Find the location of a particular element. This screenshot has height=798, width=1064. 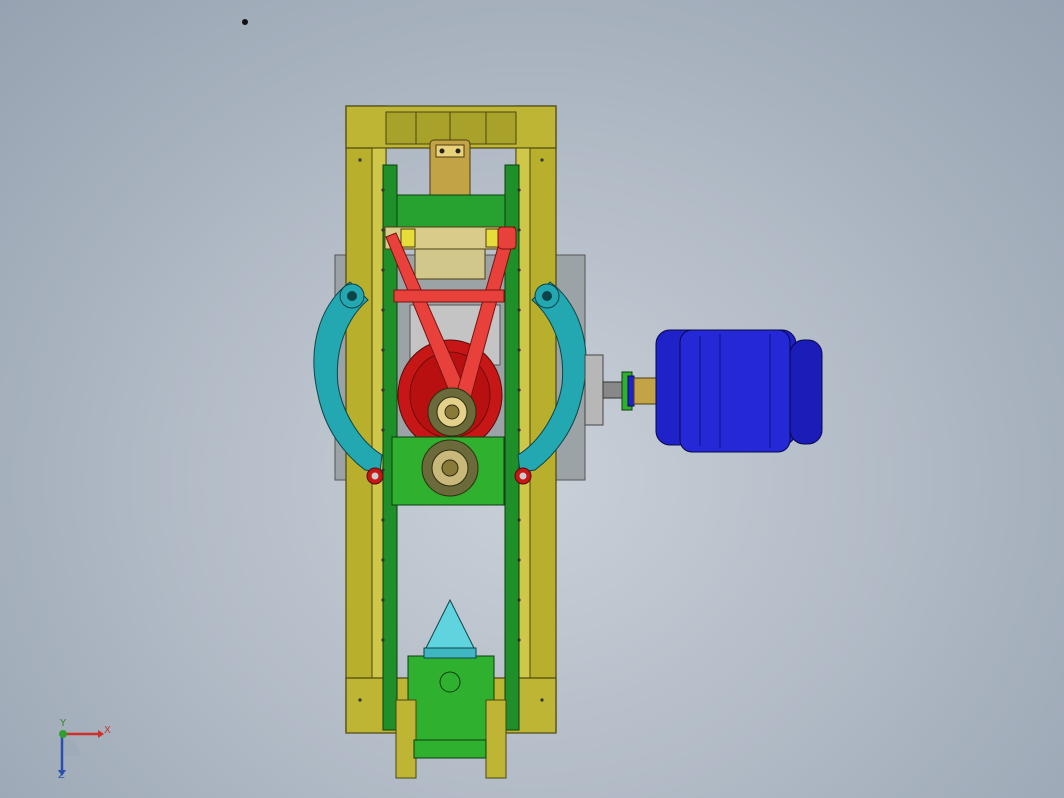

motor-shaft is located at coordinates (621, 390).